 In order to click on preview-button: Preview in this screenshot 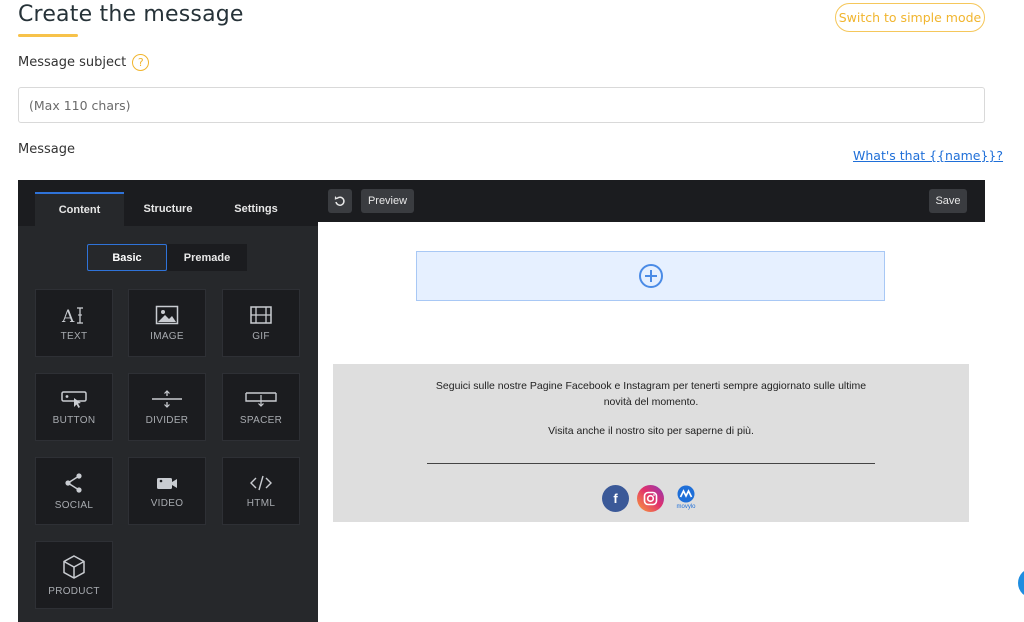, I will do `click(387, 201)`.